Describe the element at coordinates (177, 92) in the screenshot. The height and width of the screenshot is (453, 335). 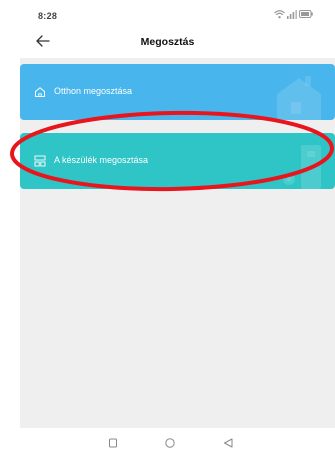
I see `share-home-card: Otthon megosztása` at that location.